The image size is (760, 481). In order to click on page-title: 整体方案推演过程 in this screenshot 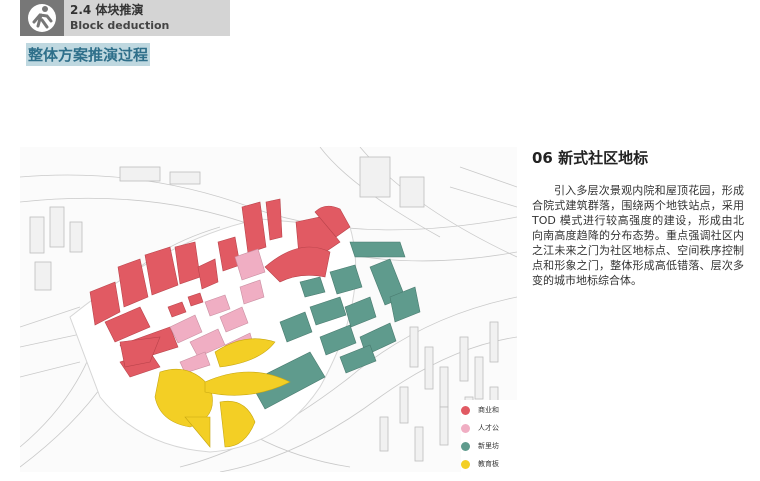, I will do `click(88, 54)`.